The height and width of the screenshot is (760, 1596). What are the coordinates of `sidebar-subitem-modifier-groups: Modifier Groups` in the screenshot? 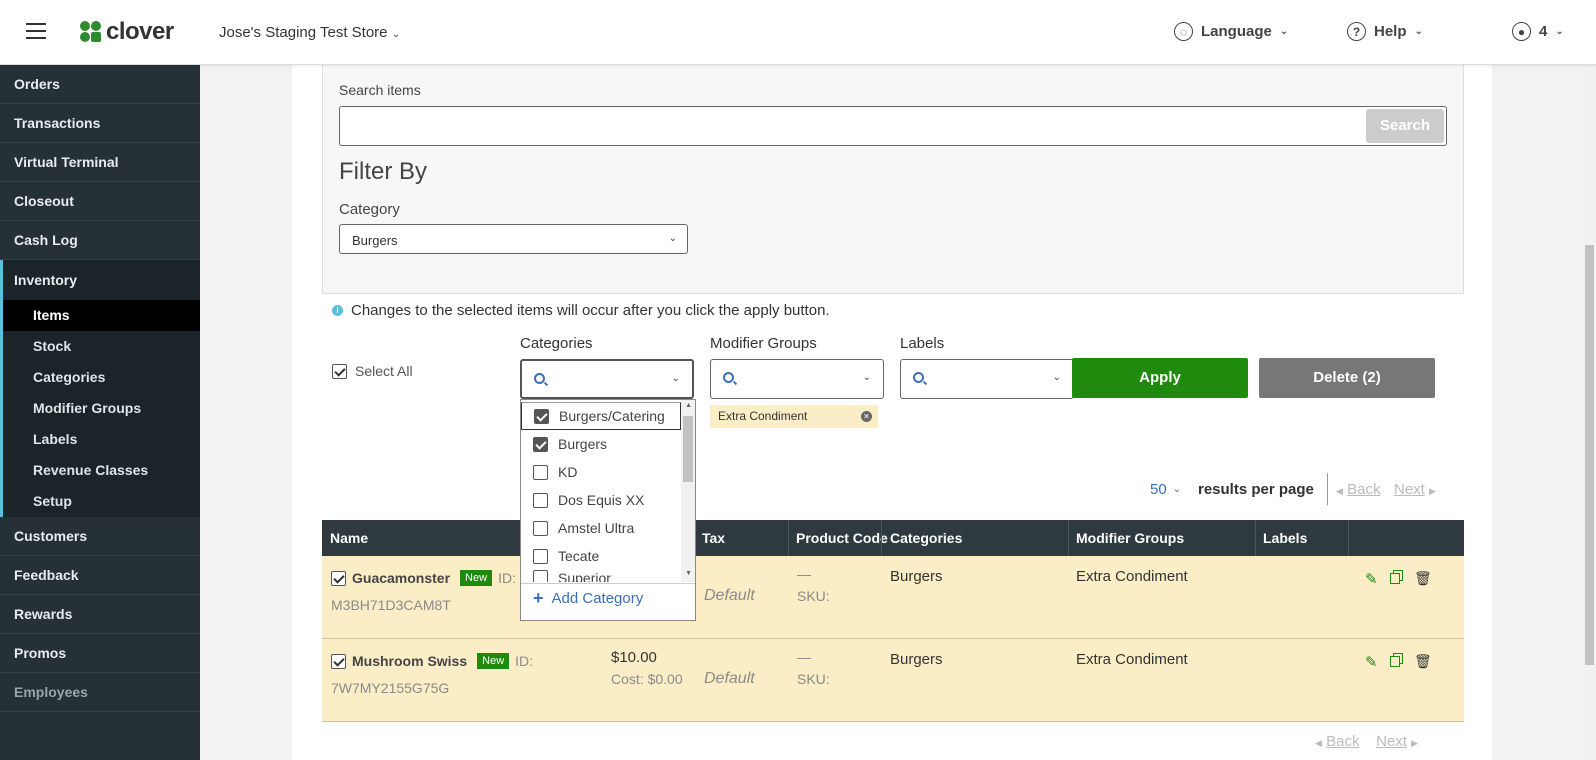 It's located at (101, 408).